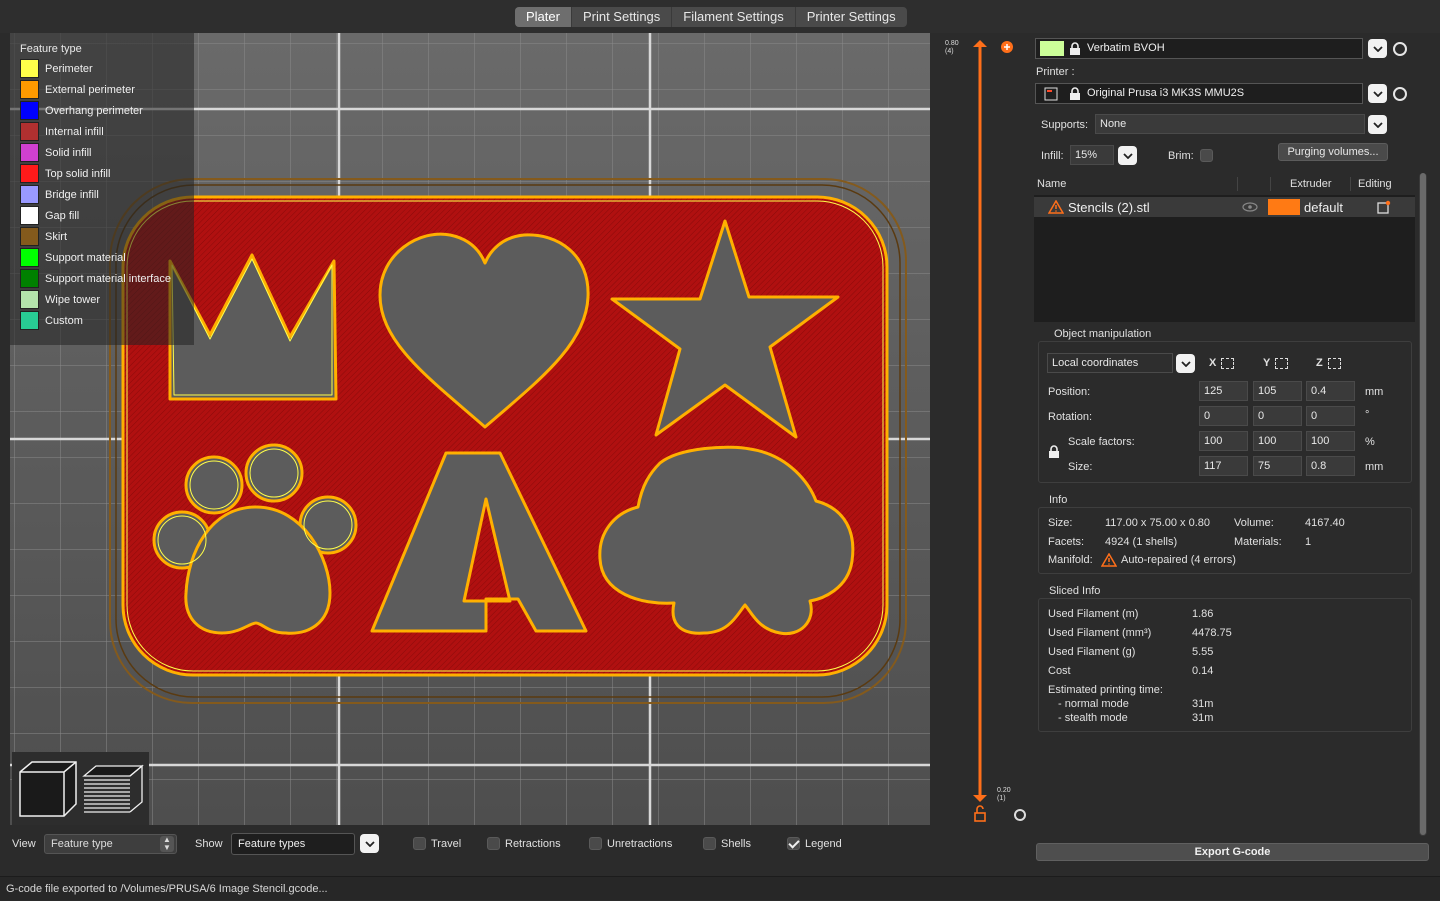  I want to click on tab-plater: Plater, so click(543, 17).